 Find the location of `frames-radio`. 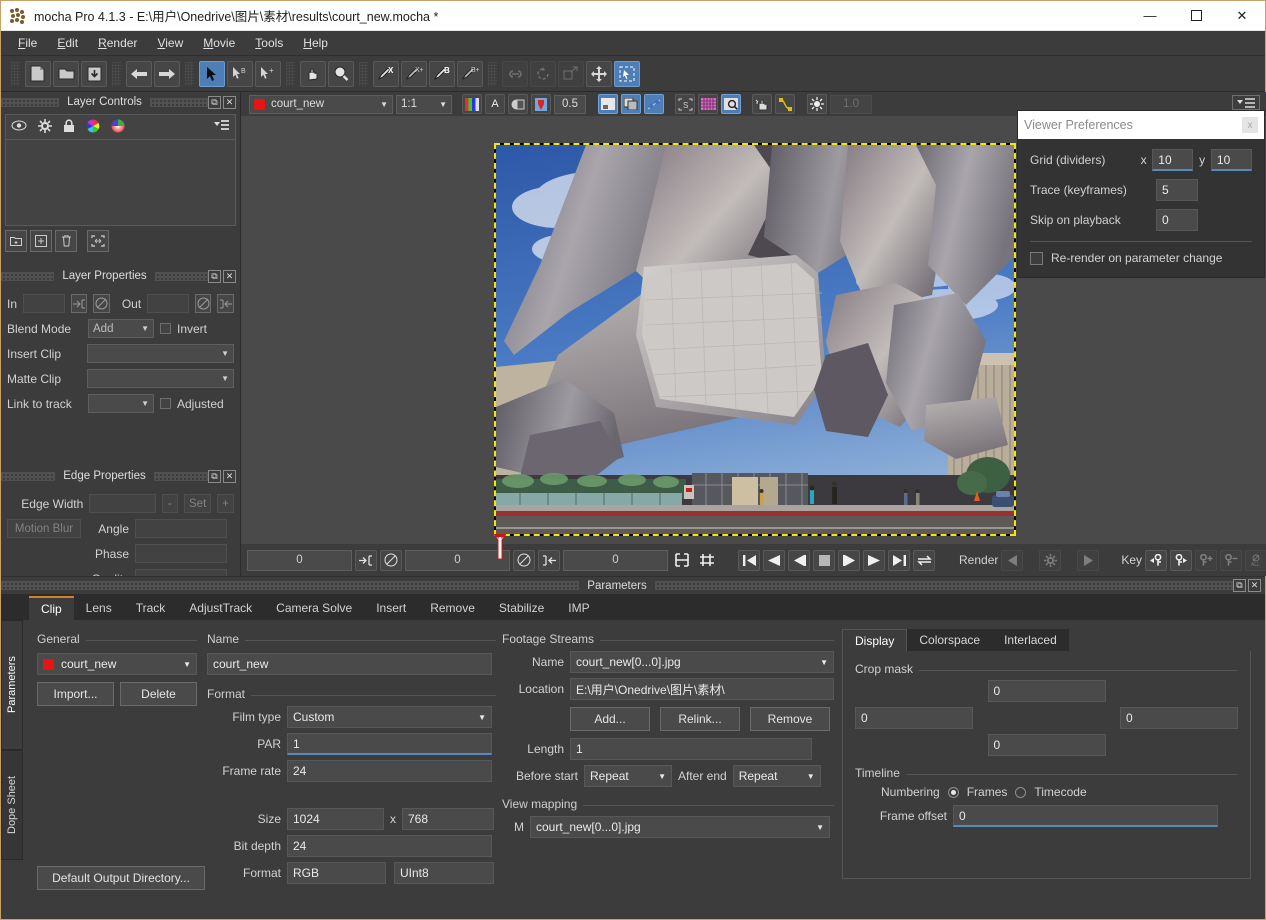

frames-radio is located at coordinates (953, 792).